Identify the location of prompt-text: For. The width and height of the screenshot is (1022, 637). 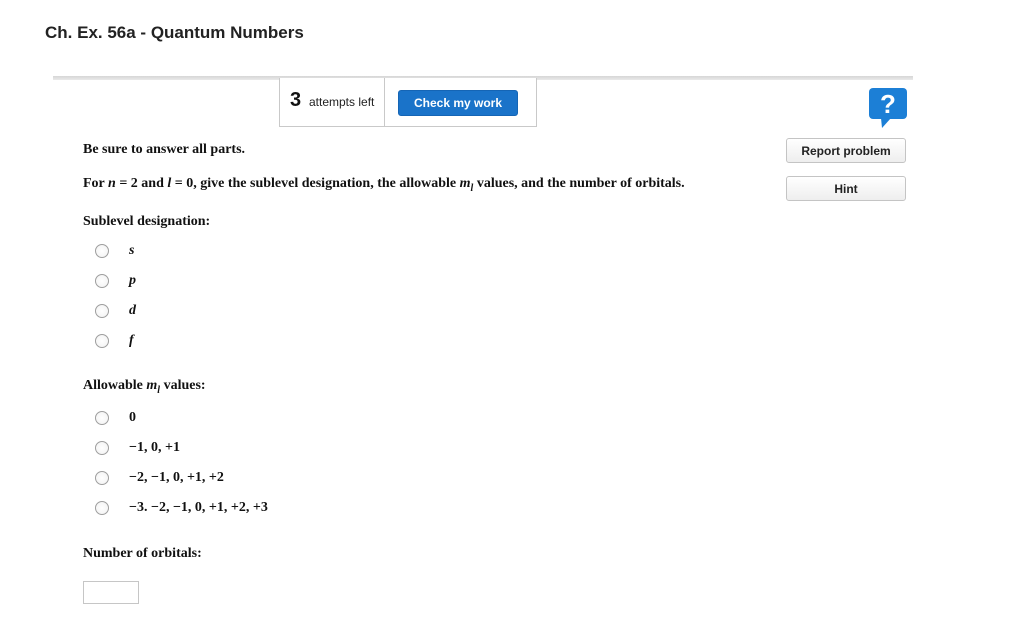
(96, 183).